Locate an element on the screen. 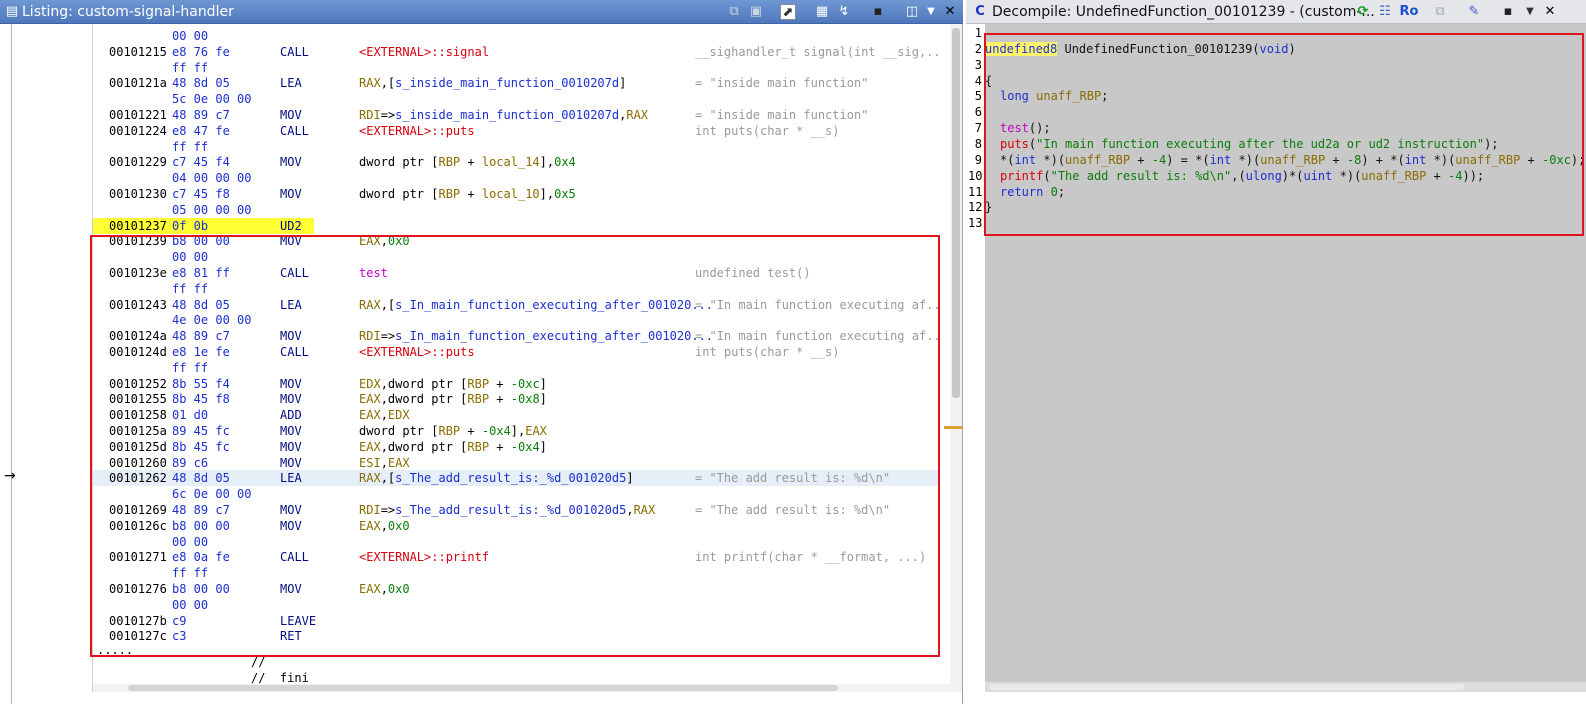 Image resolution: width=1586 pixels, height=704 pixels. refresh-icon: ⟳ is located at coordinates (1363, 12).